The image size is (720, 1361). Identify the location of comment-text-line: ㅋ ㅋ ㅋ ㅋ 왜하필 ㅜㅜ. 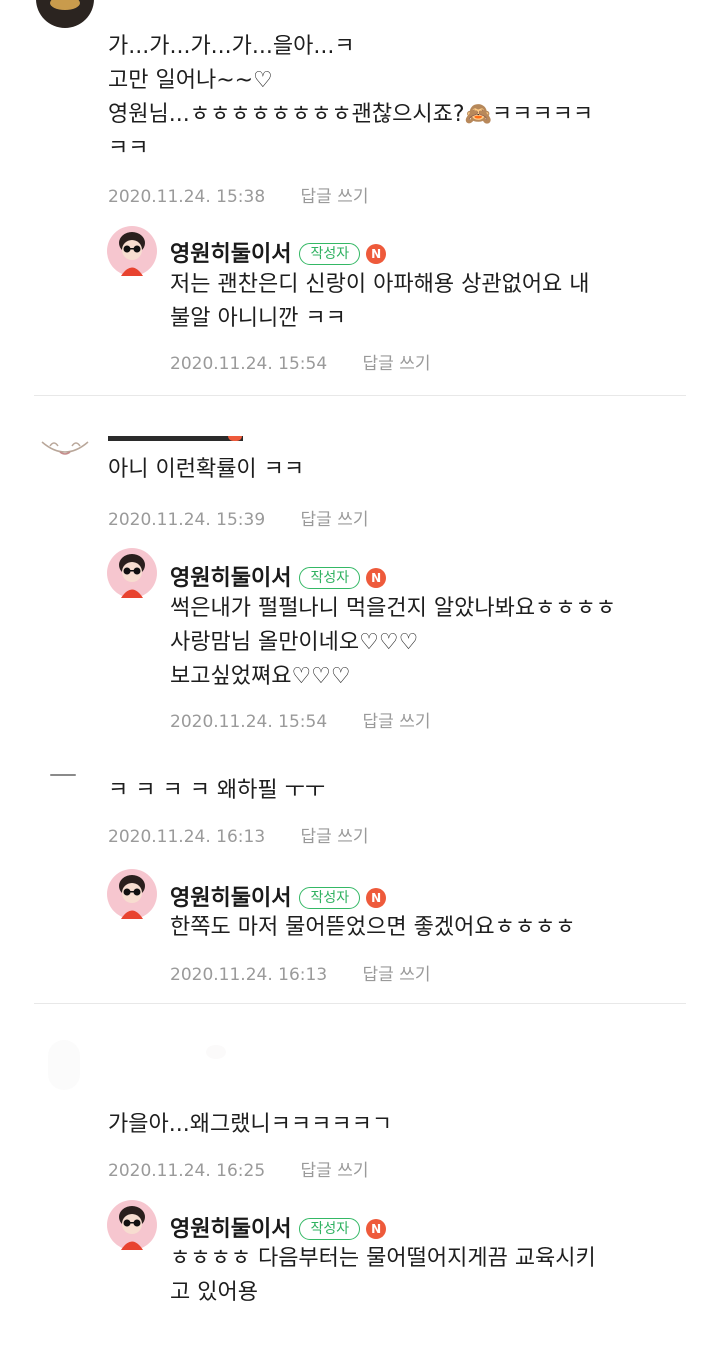
(217, 790).